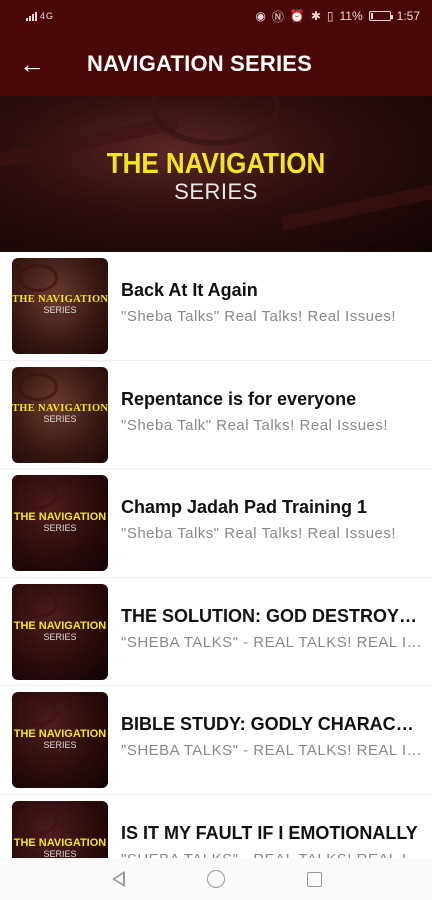 The image size is (432, 900). I want to click on arrow-left-icon: ←, so click(32, 63).